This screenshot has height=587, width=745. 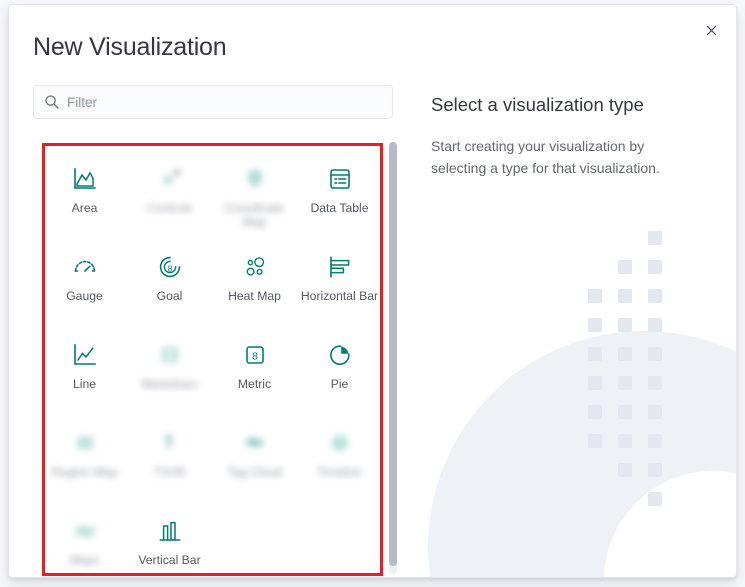 What do you see at coordinates (254, 193) in the screenshot?
I see `viz-type-coordinate-map: Coordinate Map` at bounding box center [254, 193].